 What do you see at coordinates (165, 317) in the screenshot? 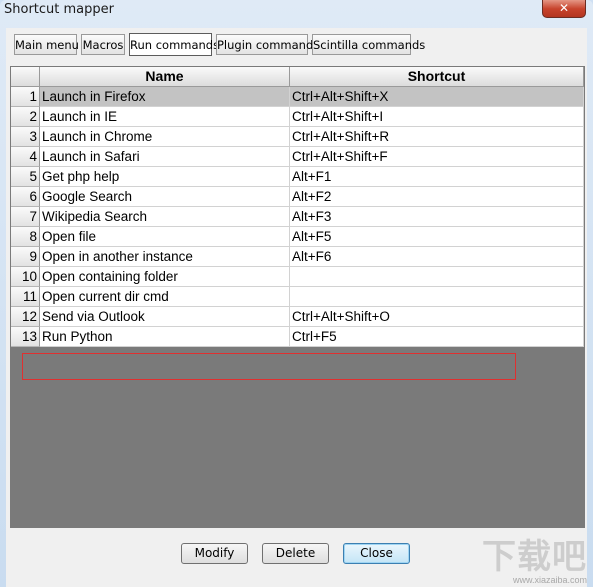
I see `command-name-cell: Send via Outlook` at bounding box center [165, 317].